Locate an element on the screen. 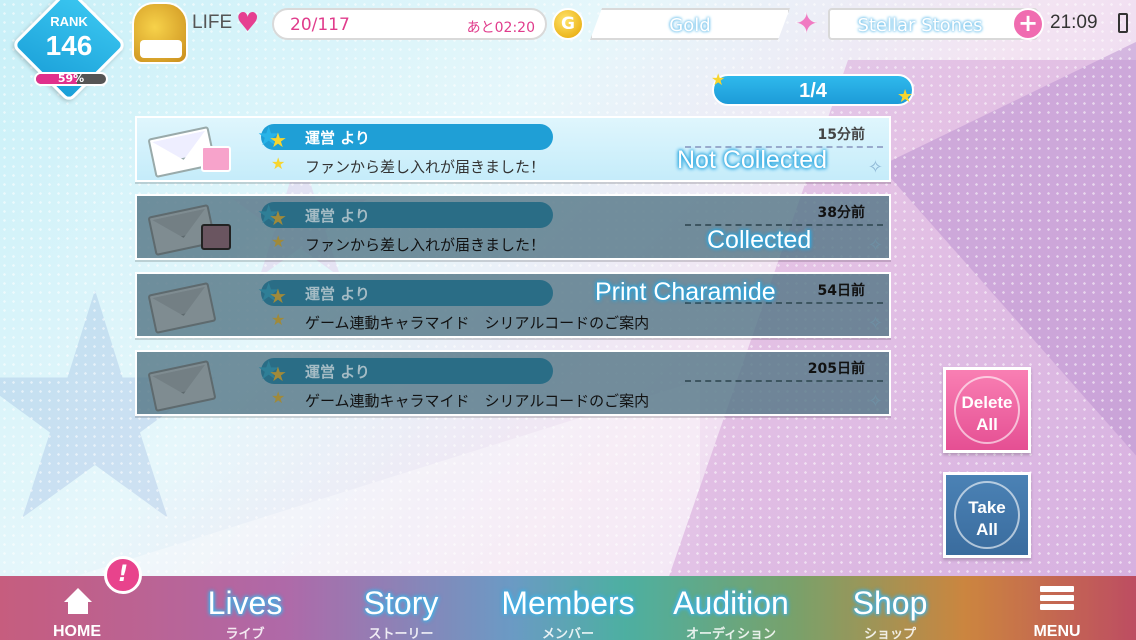  take-all-label: Take All is located at coordinates (987, 519).